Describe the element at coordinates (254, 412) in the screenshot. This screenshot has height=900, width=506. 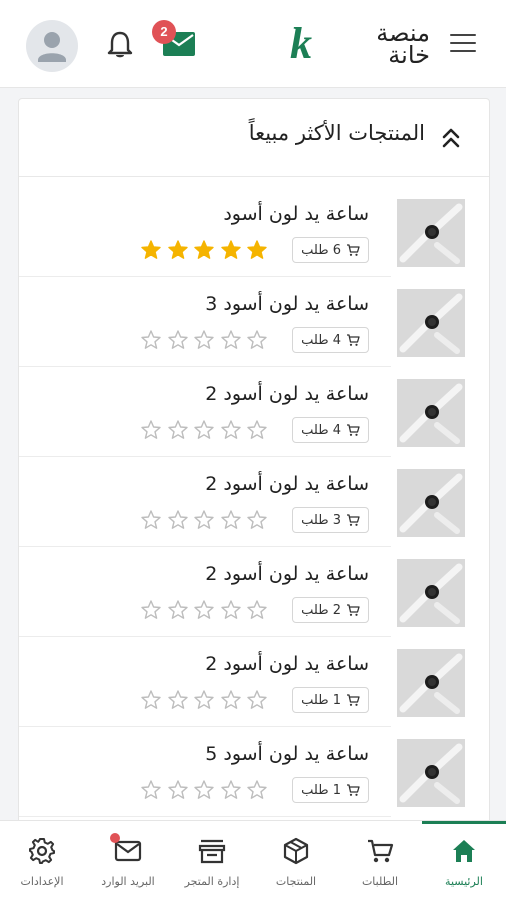
I see `product-row: ساعة يد لون أسود 2 4 طلب` at that location.